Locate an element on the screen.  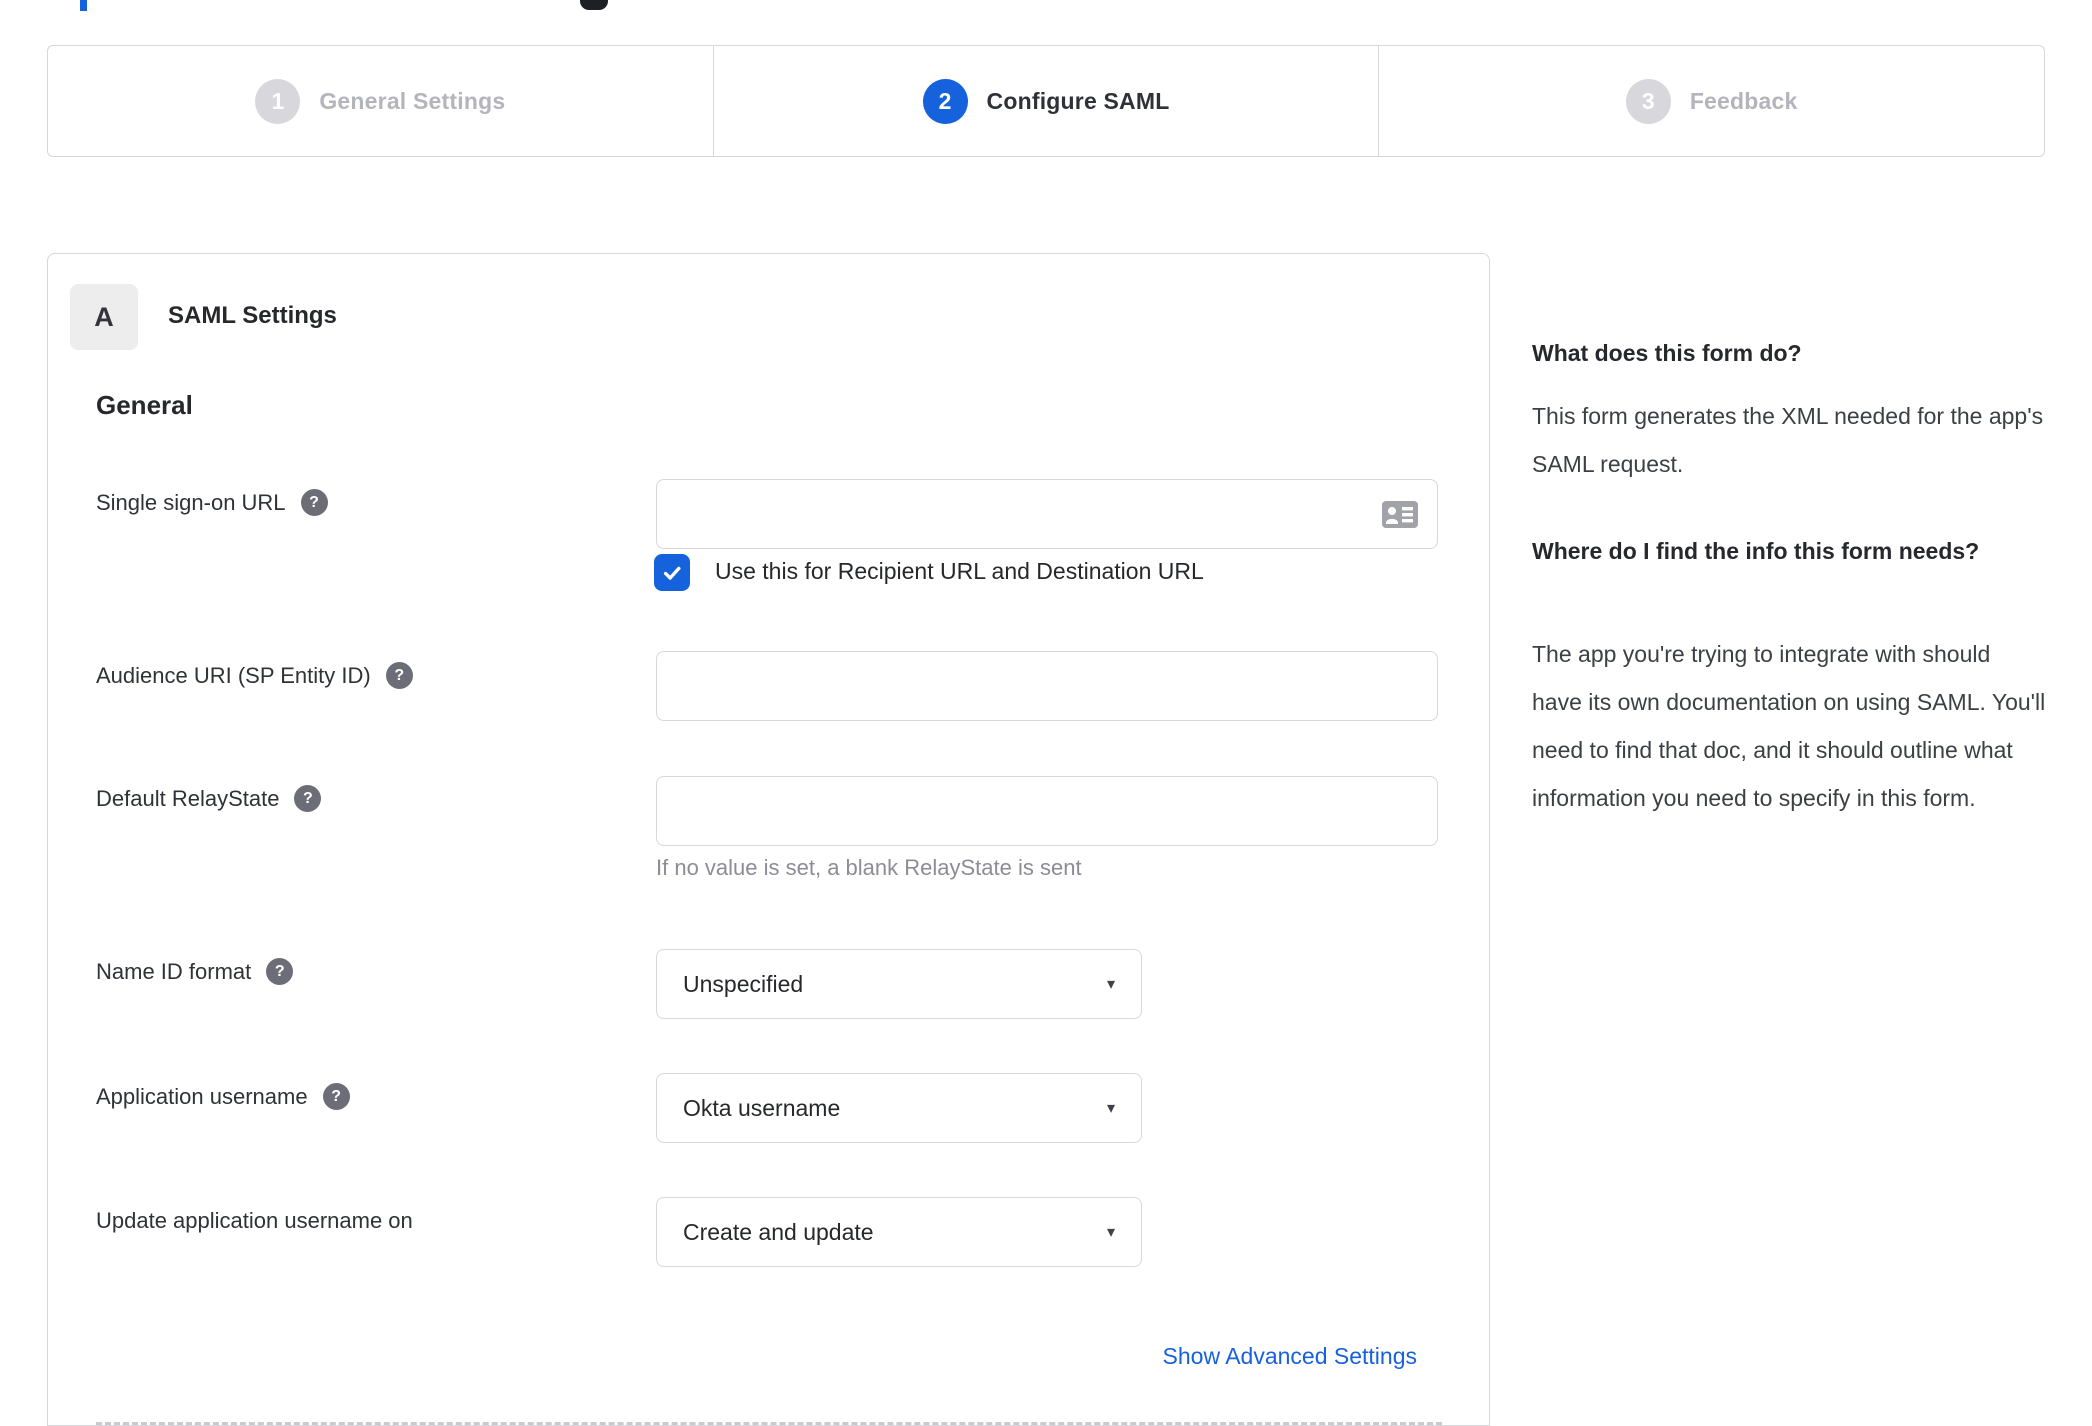
update-username-label-text: Update application username on is located at coordinates (254, 1220).